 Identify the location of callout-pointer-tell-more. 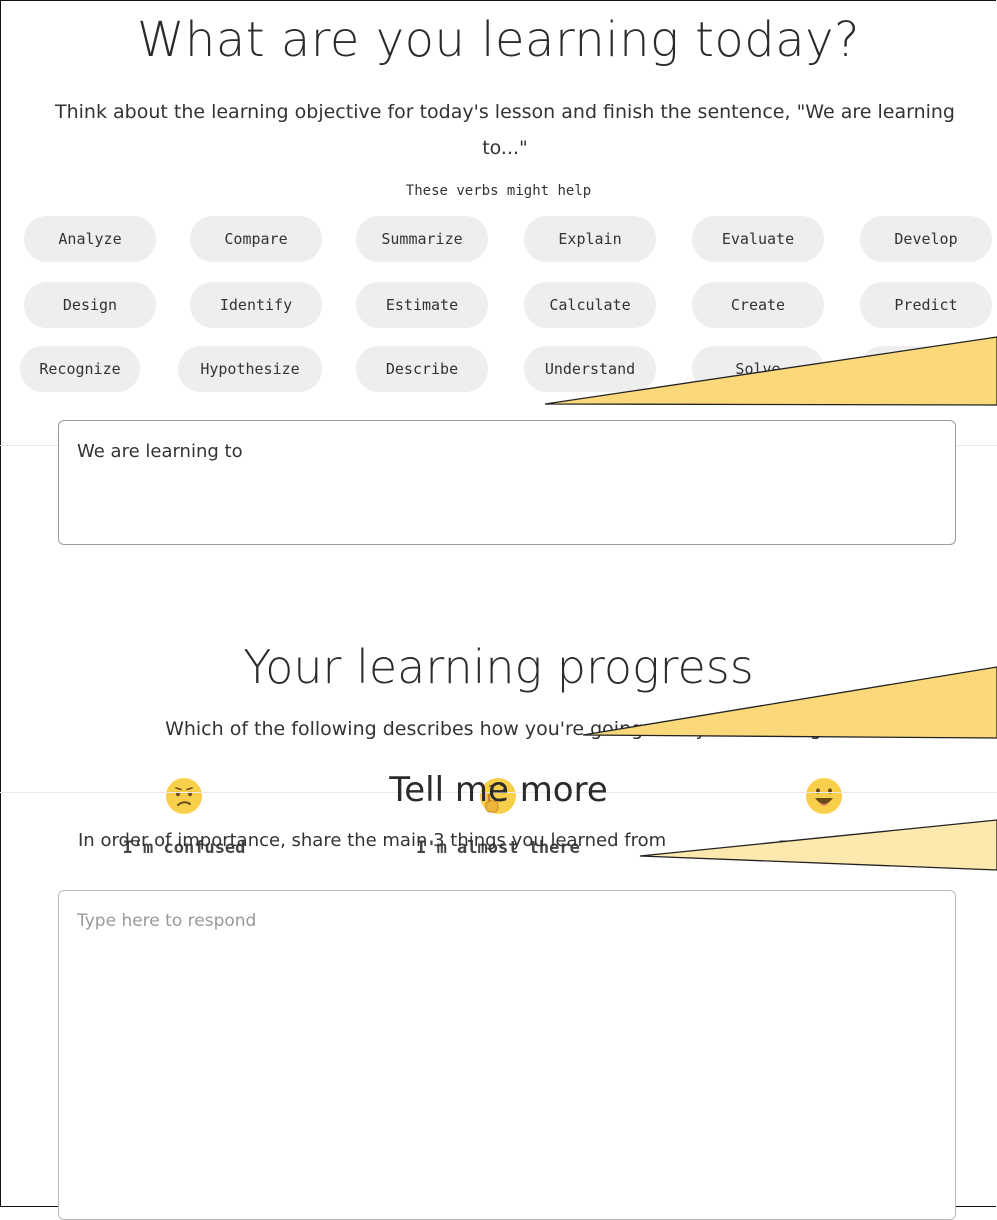
(818, 845).